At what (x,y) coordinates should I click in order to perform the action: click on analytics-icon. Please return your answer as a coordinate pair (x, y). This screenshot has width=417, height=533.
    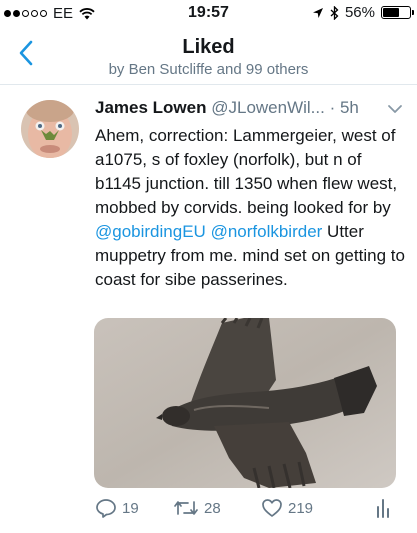
    Looking at the image, I should click on (383, 508).